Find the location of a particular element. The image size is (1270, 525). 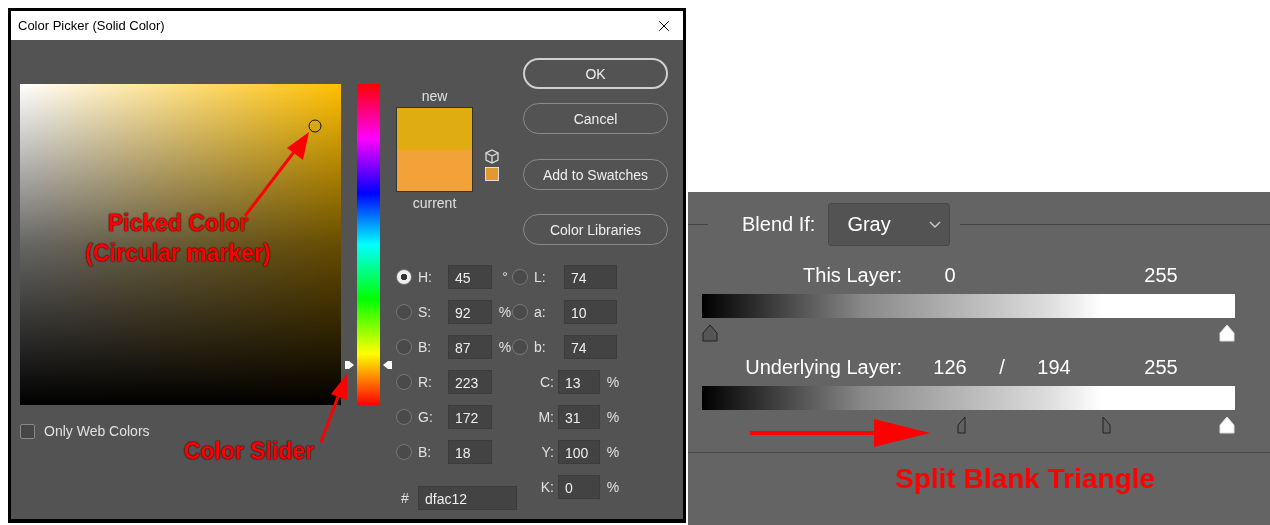

annotation-text: Split Blank Triangle is located at coordinates (1025, 479).